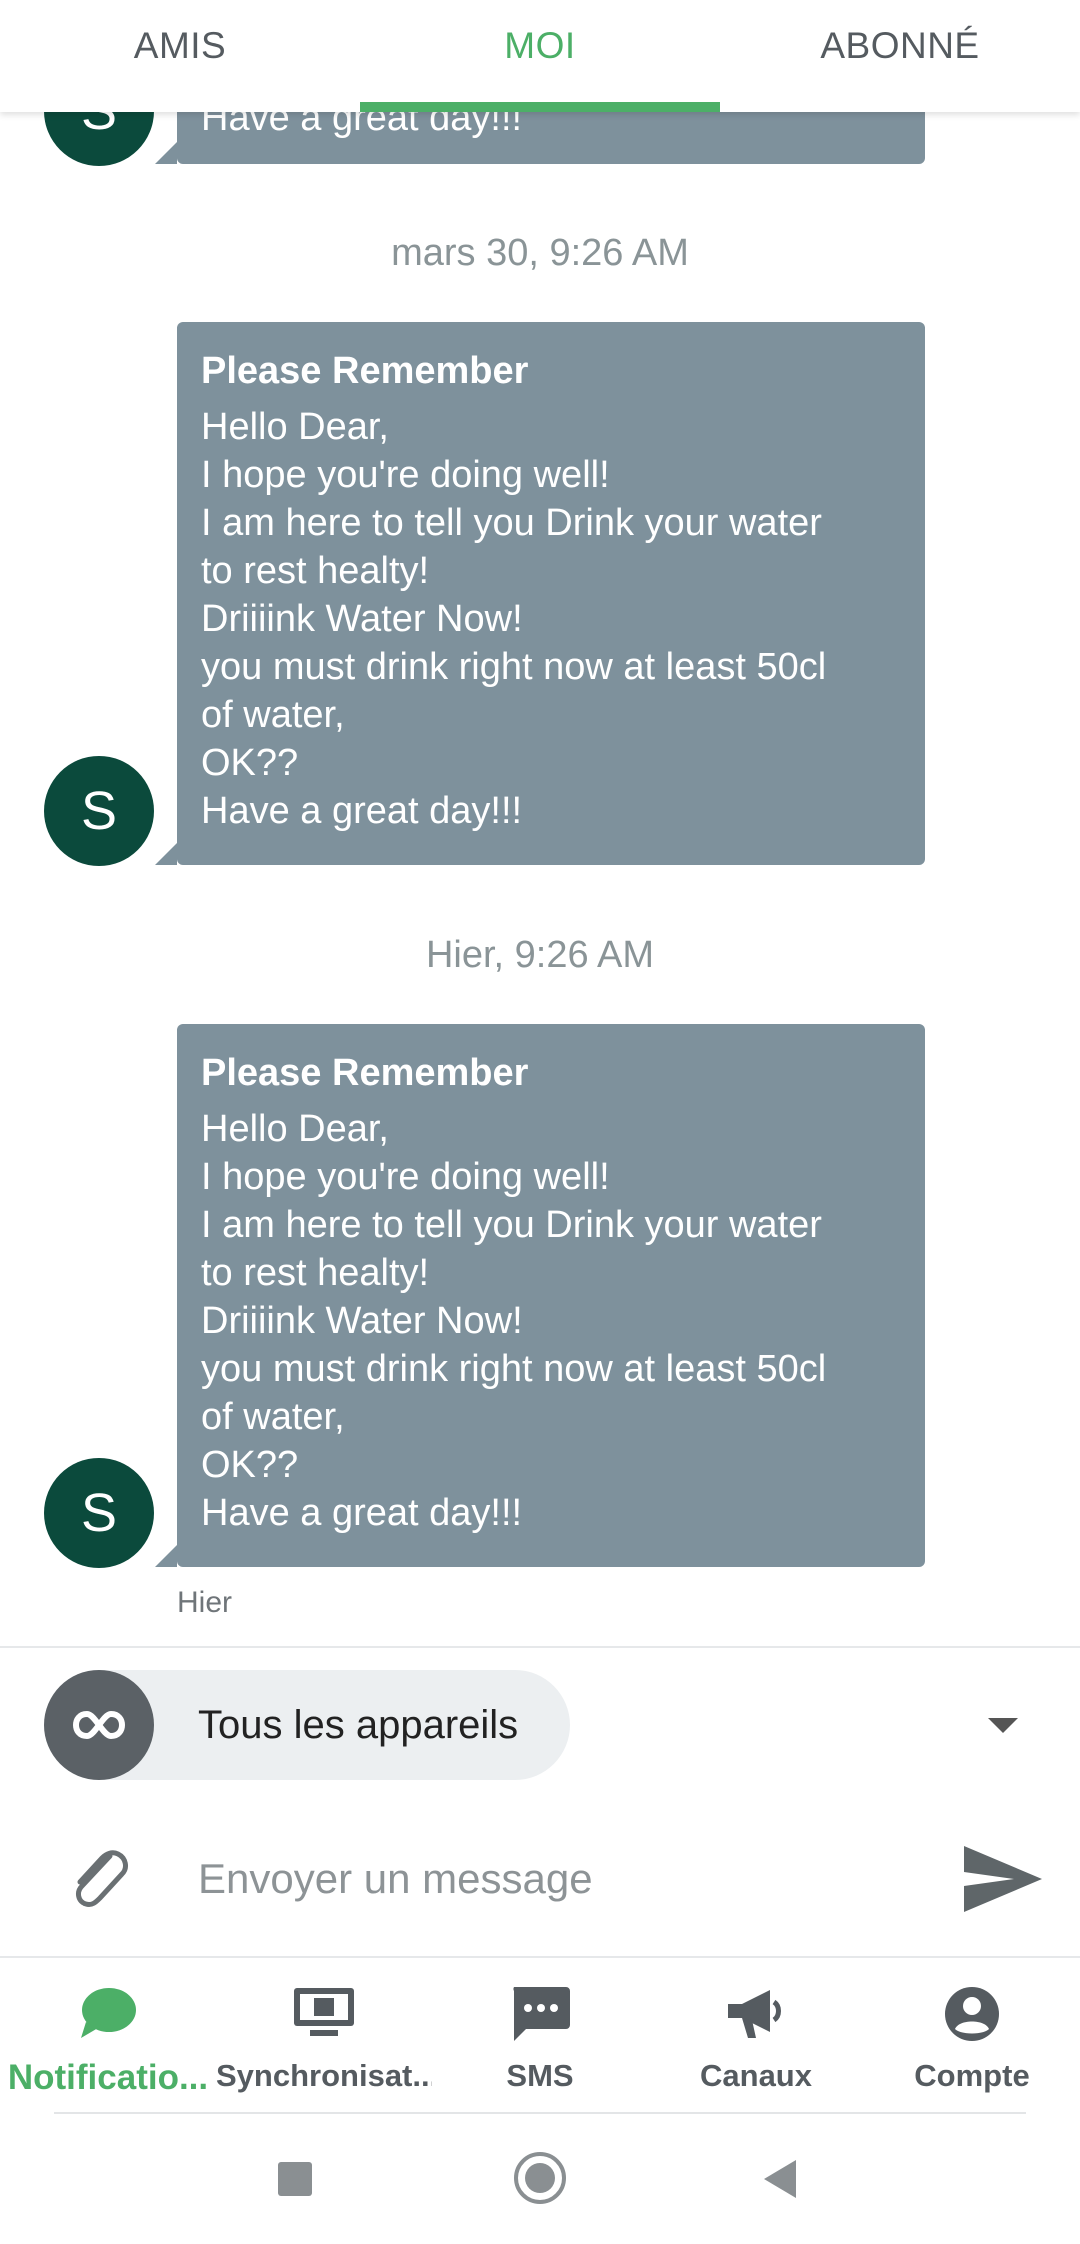 This screenshot has width=1080, height=2244. I want to click on nav-canaux: Canaux, so click(756, 2035).